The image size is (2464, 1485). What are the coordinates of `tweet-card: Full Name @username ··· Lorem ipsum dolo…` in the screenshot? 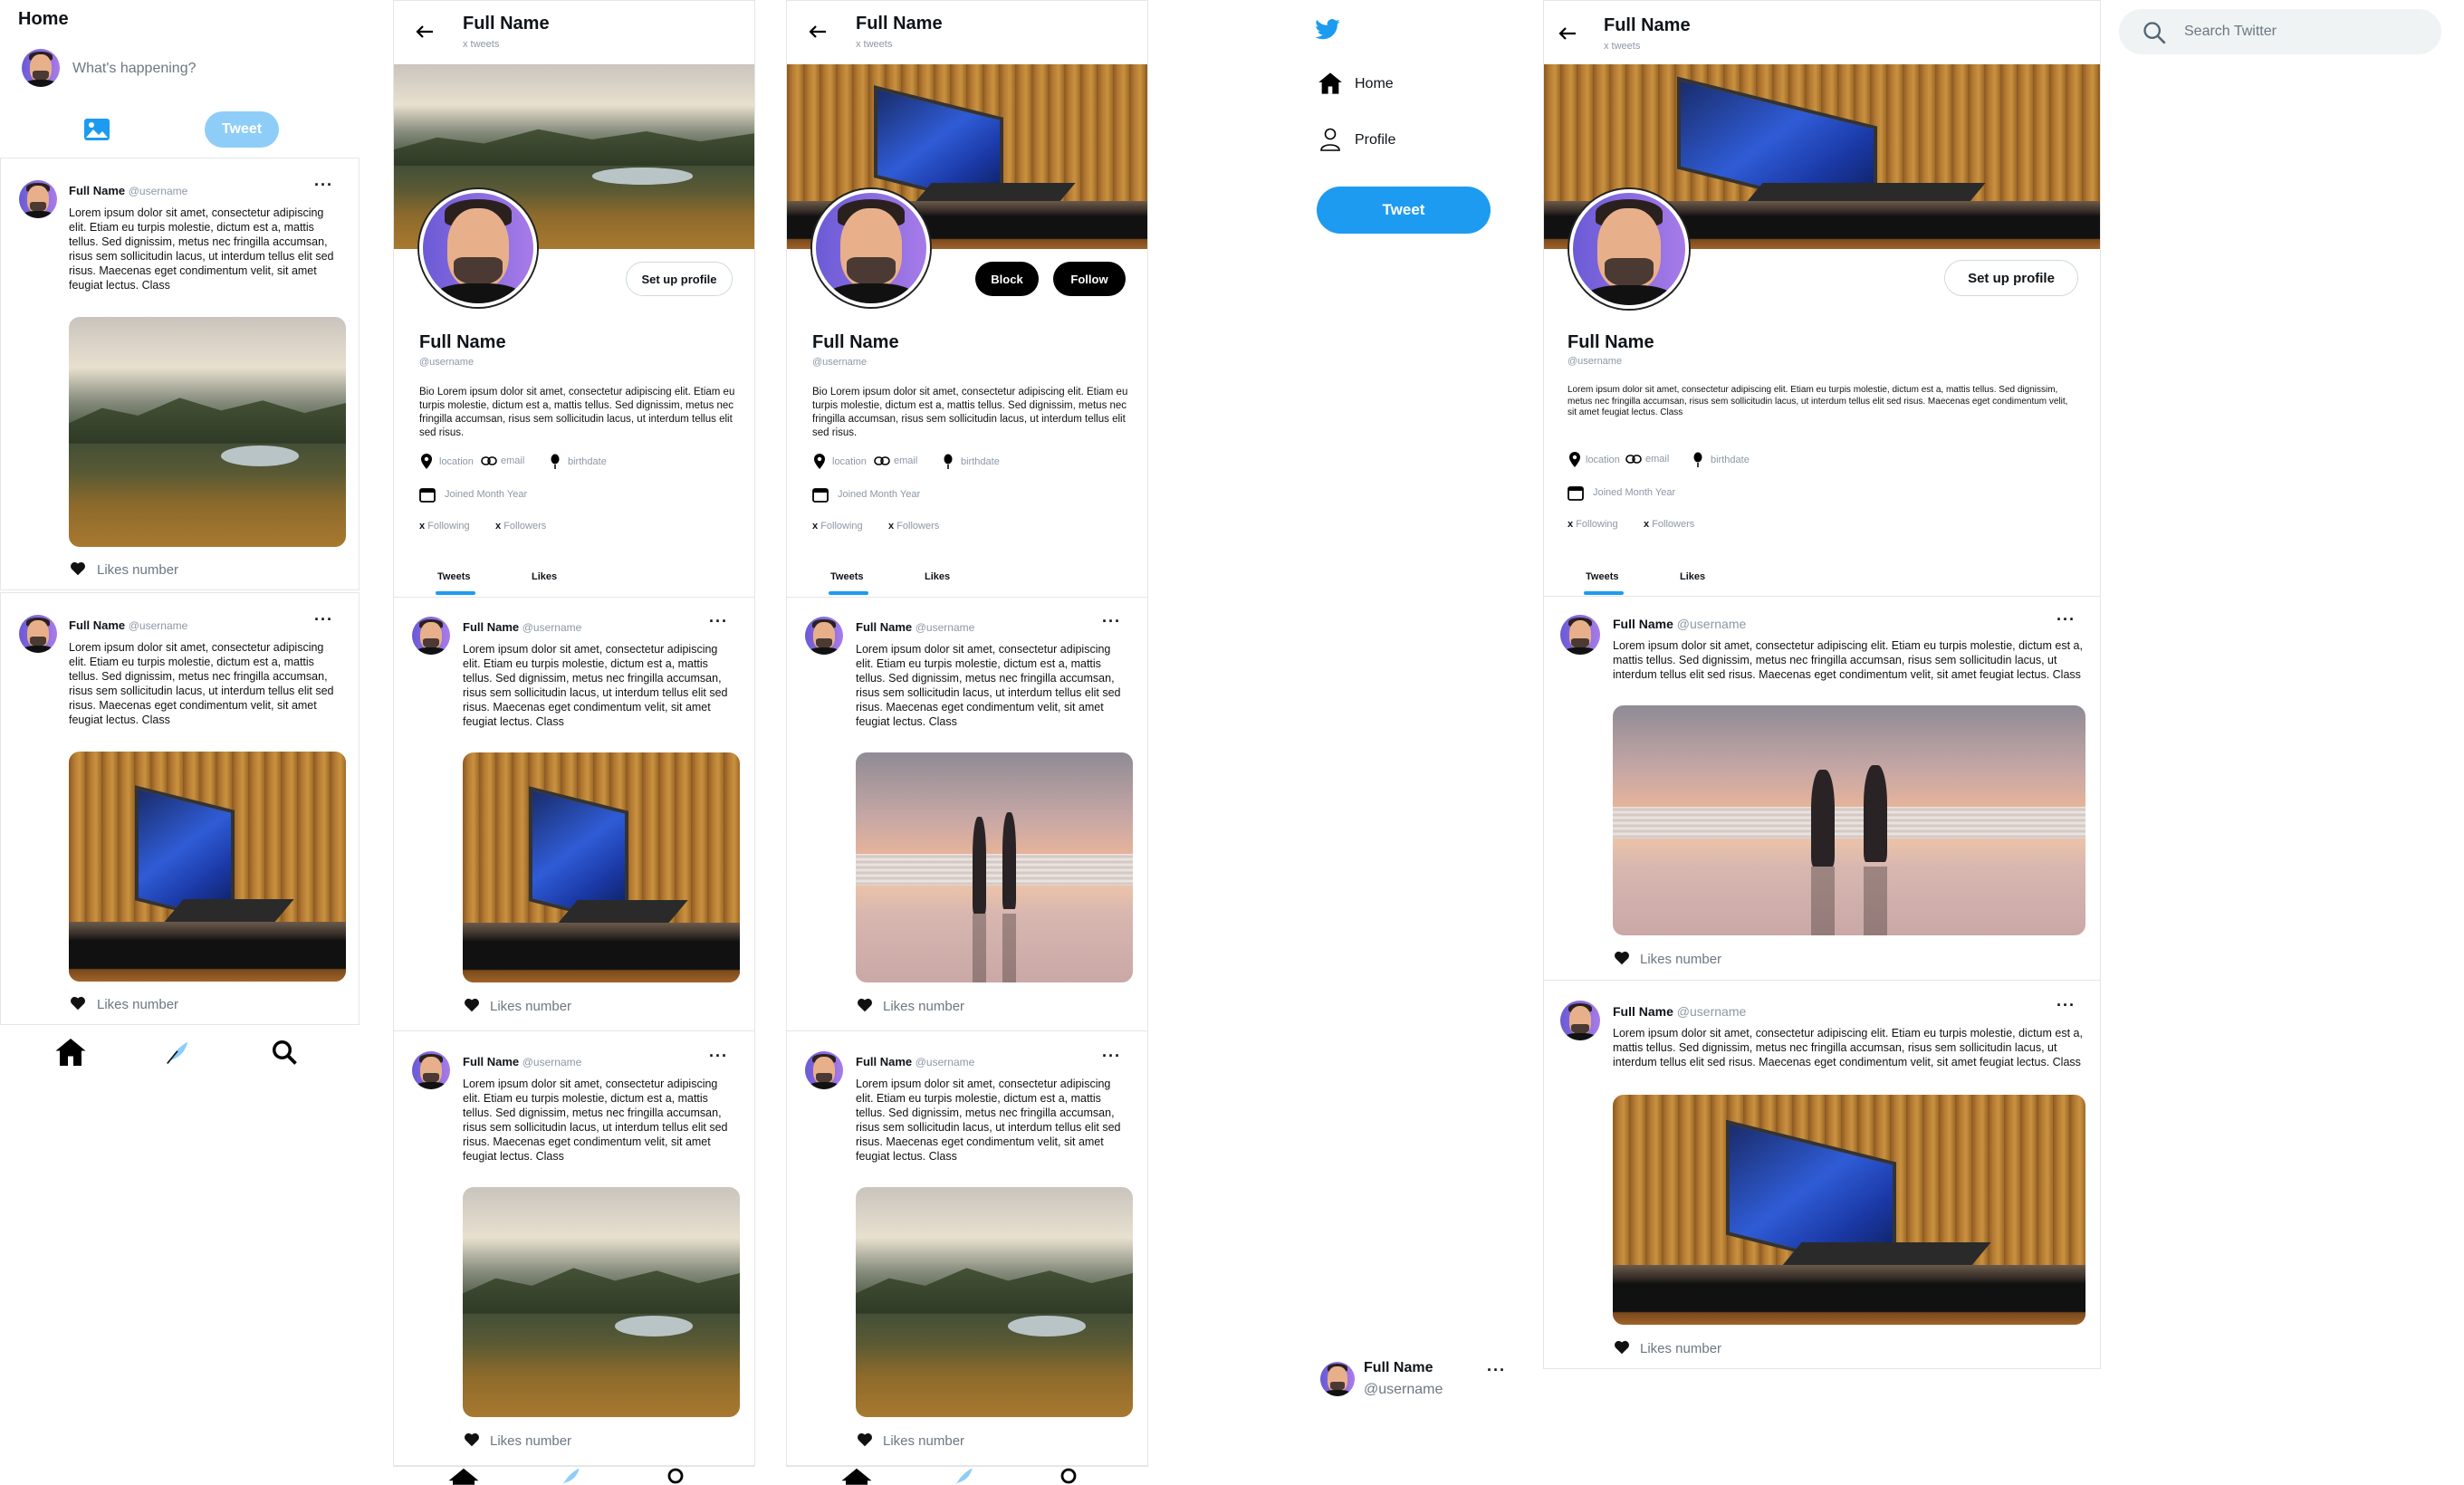 It's located at (1822, 789).